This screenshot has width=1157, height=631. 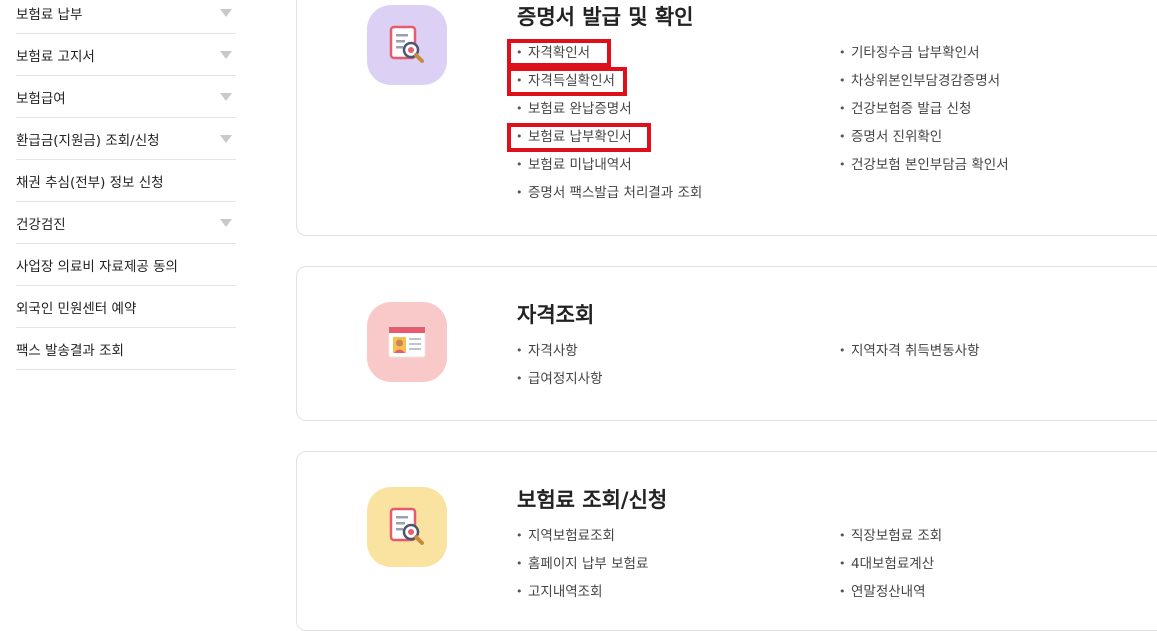 I want to click on sidebar-item-label: 보험료 고지서, so click(x=55, y=56).